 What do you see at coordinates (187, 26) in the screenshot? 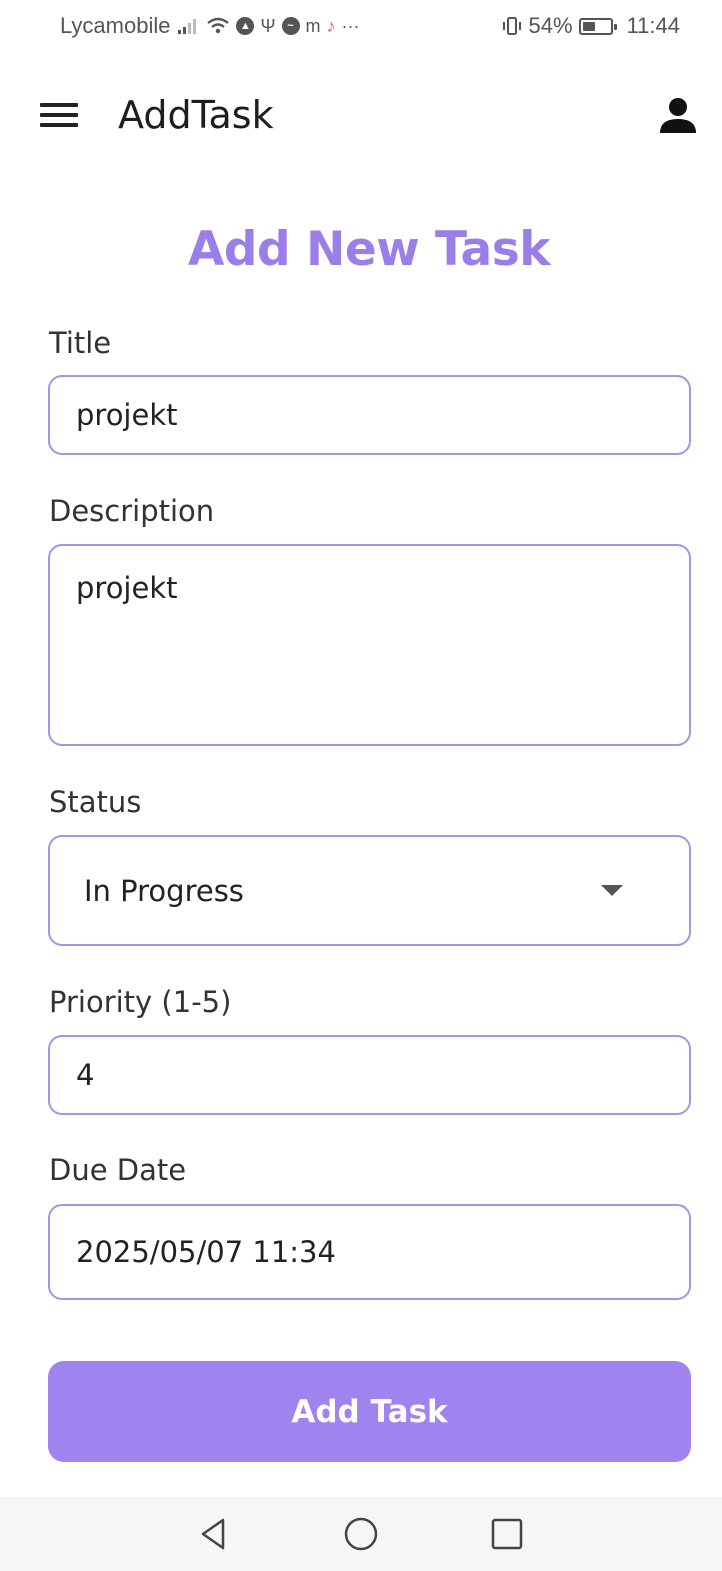
I see `signal-icon` at bounding box center [187, 26].